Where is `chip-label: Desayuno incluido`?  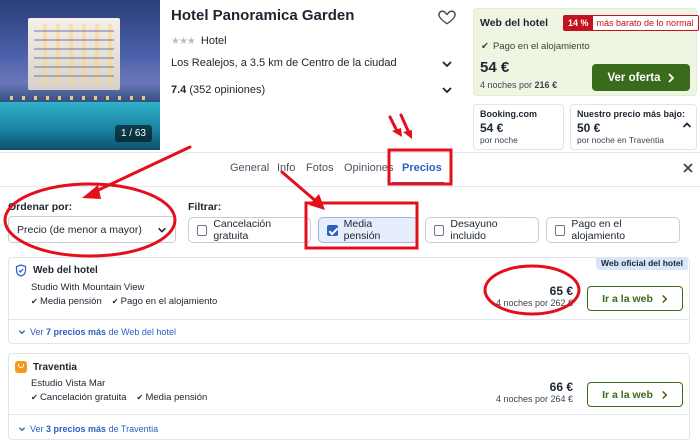 chip-label: Desayuno incluido is located at coordinates (474, 230).